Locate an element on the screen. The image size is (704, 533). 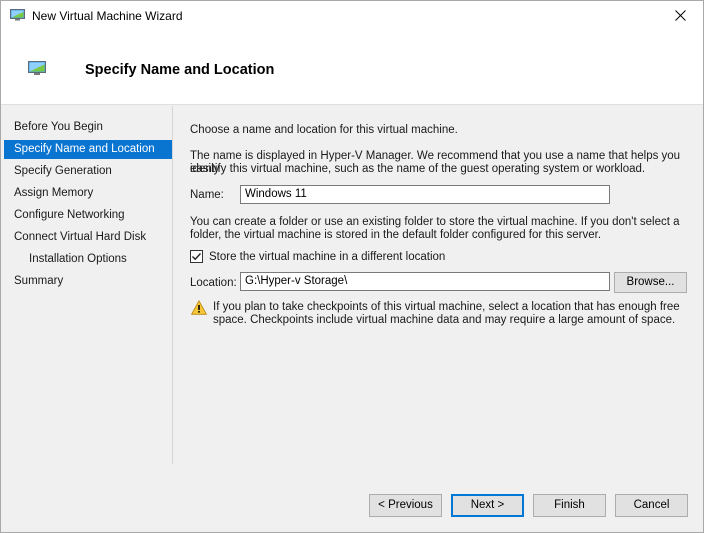
footer-divider is located at coordinates (352, 477).